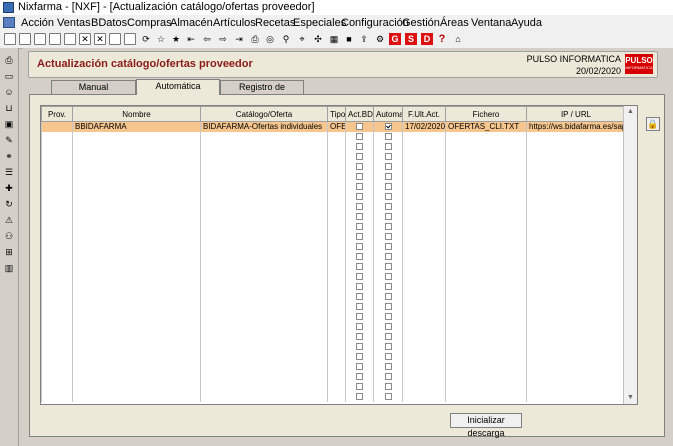  I want to click on person-icon: ☺, so click(9, 92).